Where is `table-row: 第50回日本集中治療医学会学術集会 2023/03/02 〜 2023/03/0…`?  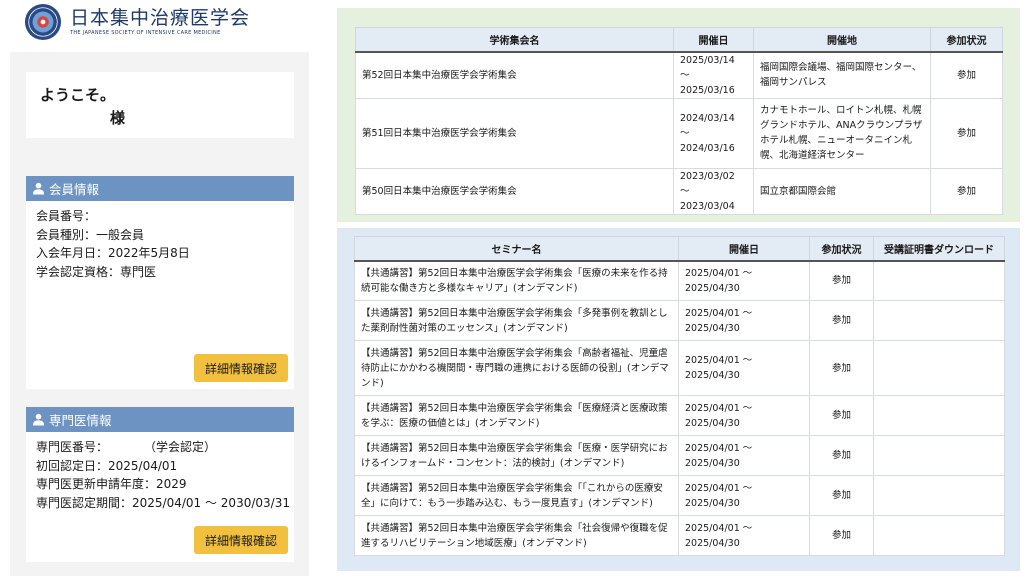 table-row: 第50回日本集中治療医学会学術集会 2023/03/02 〜 2023/03/0… is located at coordinates (679, 191).